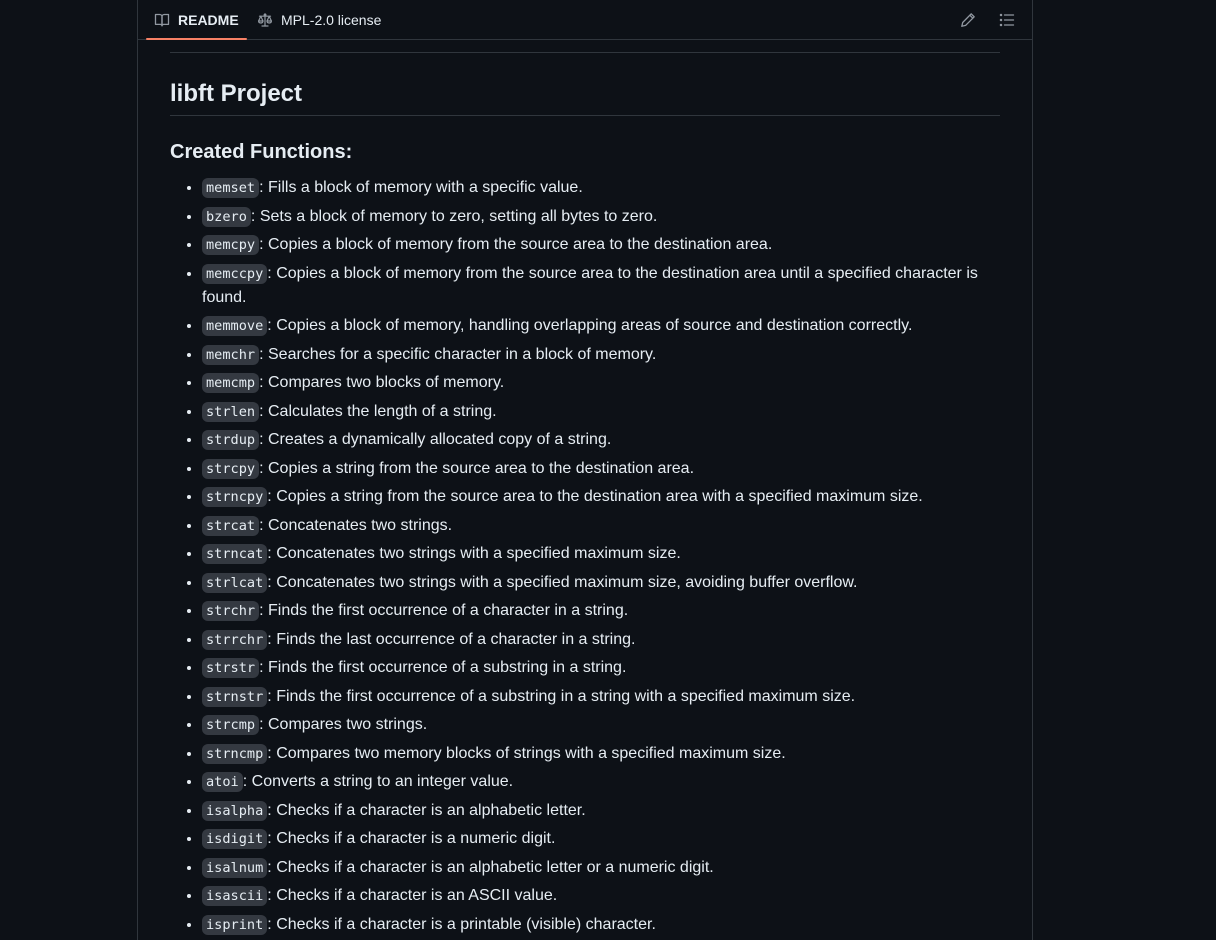 This screenshot has height=940, width=1216. I want to click on pencil-icon, so click(968, 20).